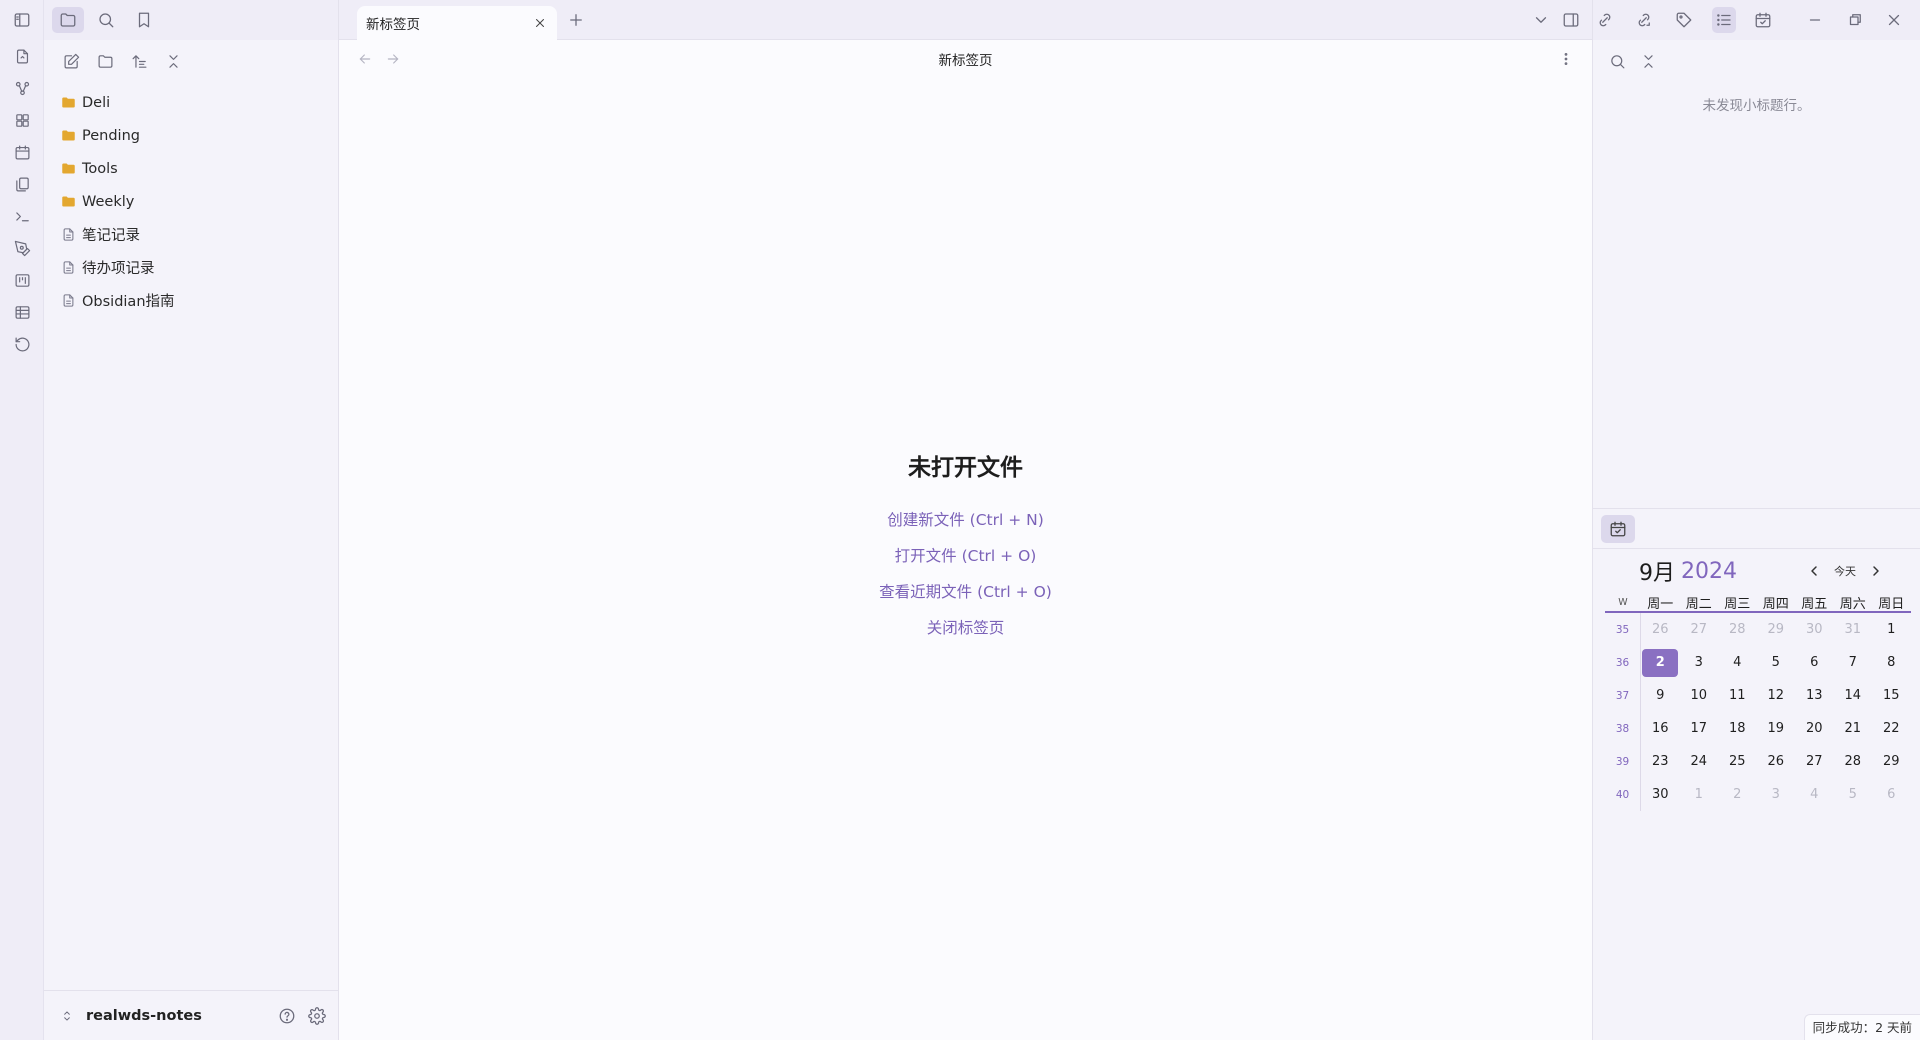 The image size is (1920, 1040). I want to click on week-number: 39, so click(1623, 761).